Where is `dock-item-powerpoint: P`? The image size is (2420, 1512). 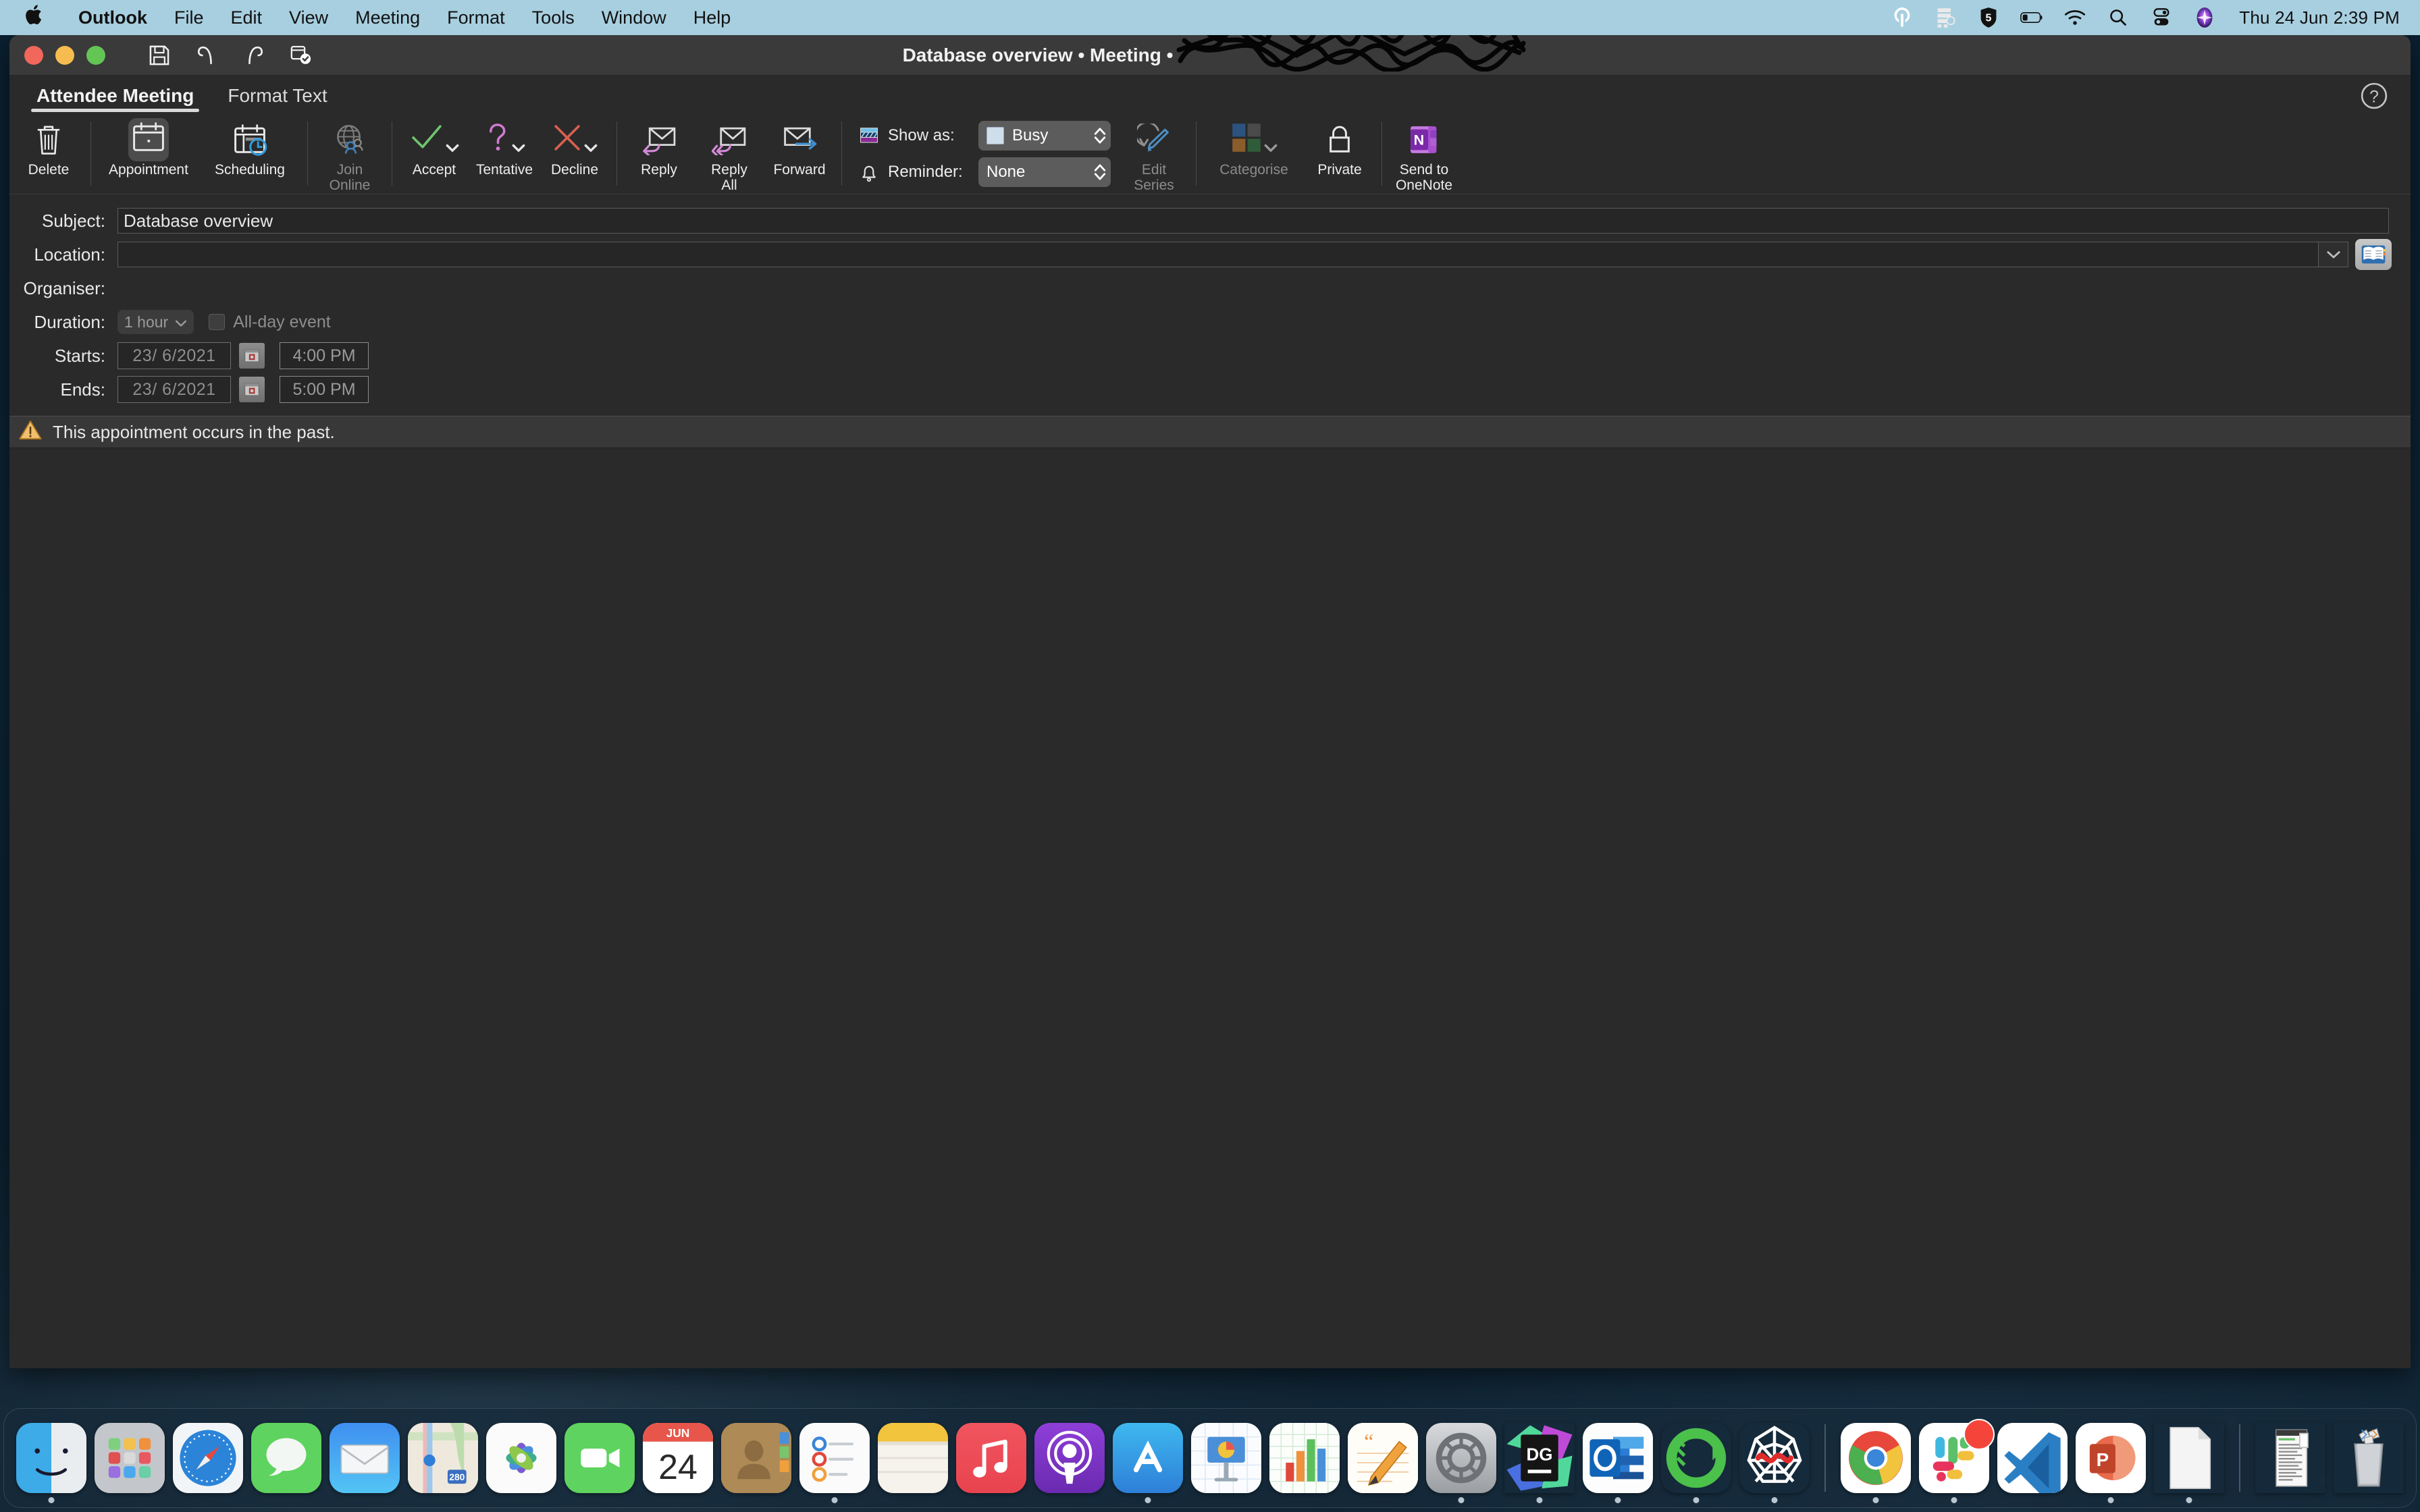 dock-item-powerpoint: P is located at coordinates (2111, 1463).